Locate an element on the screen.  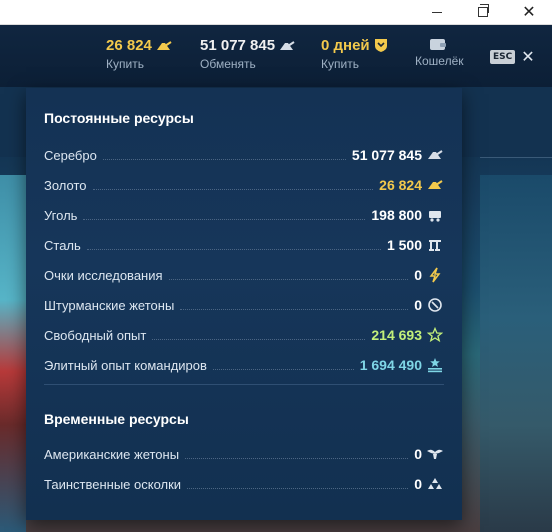
wallet-label: Кошелёк is located at coordinates (439, 61).